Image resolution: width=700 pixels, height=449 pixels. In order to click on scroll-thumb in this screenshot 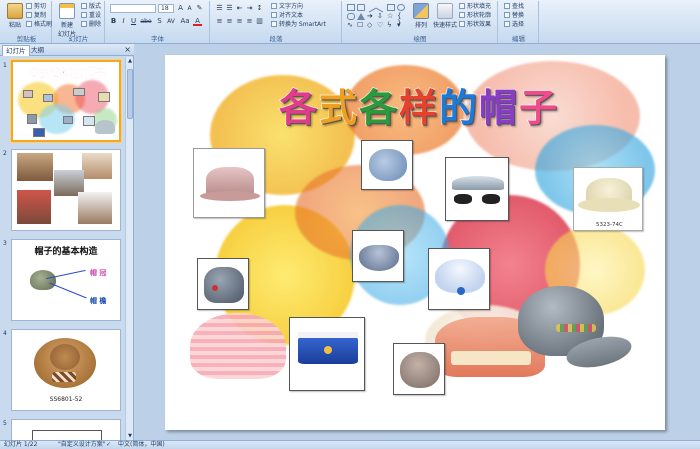, I will do `click(130, 94)`.